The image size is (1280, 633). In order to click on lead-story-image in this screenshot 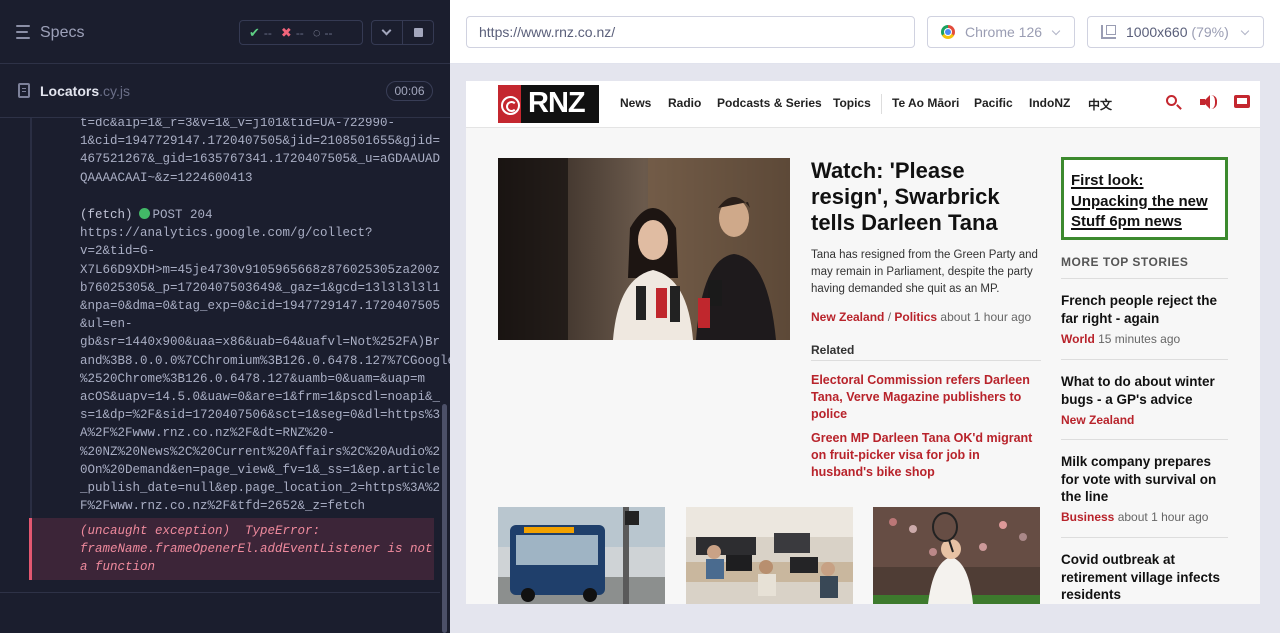, I will do `click(644, 249)`.